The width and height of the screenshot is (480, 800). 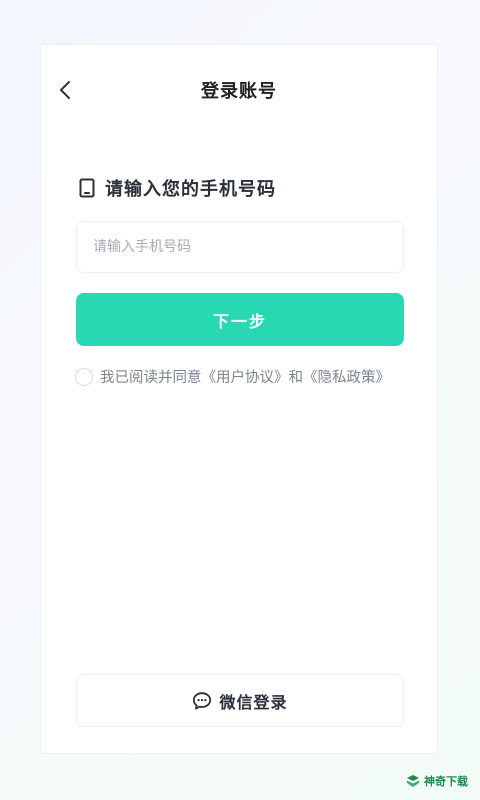 I want to click on agreement-and: 和, so click(x=296, y=378).